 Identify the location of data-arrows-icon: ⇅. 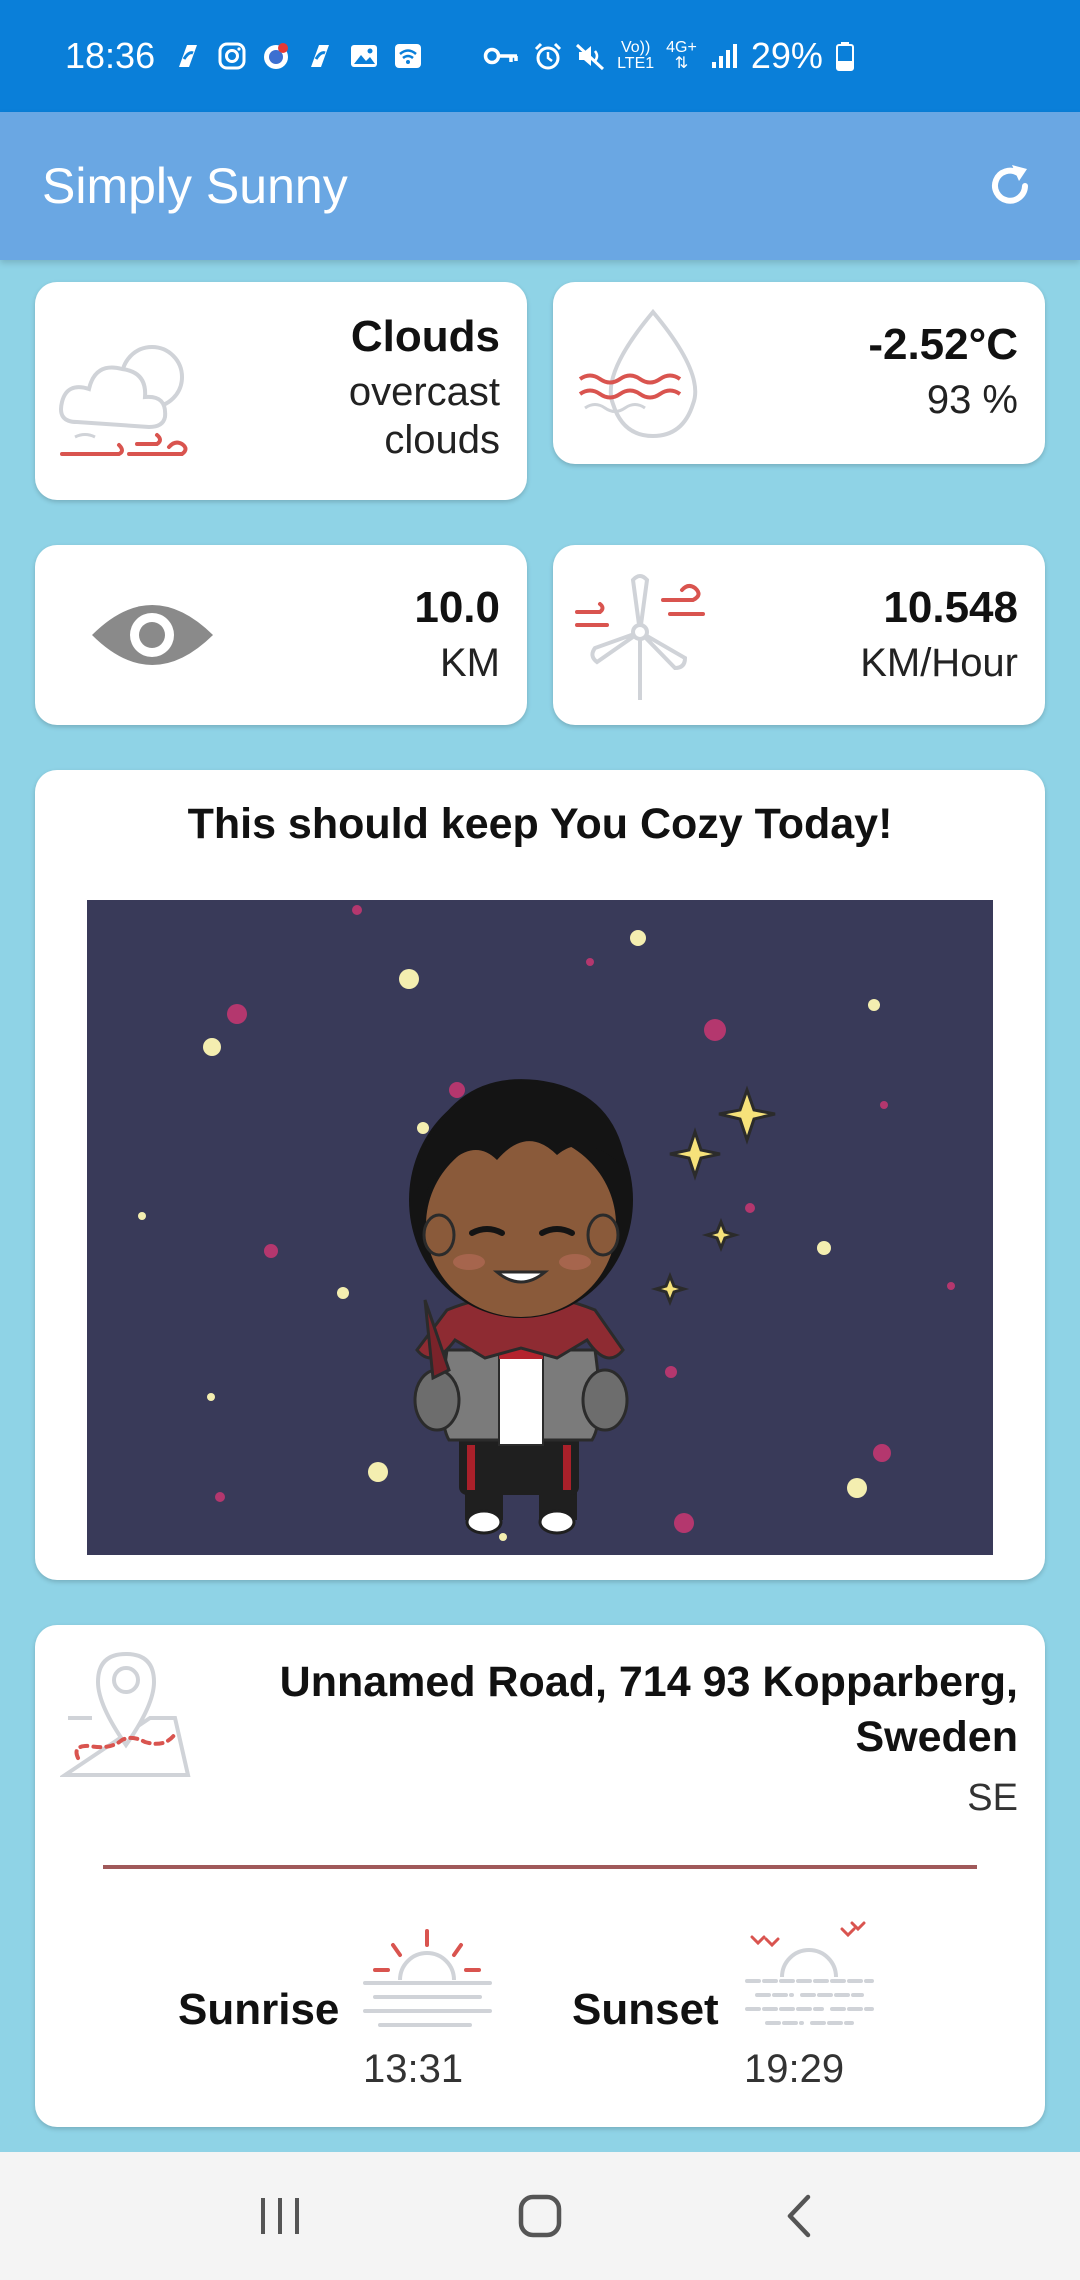
(681, 63).